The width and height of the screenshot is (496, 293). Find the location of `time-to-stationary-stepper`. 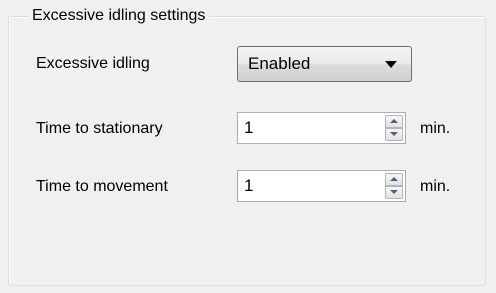

time-to-stationary-stepper is located at coordinates (321, 128).